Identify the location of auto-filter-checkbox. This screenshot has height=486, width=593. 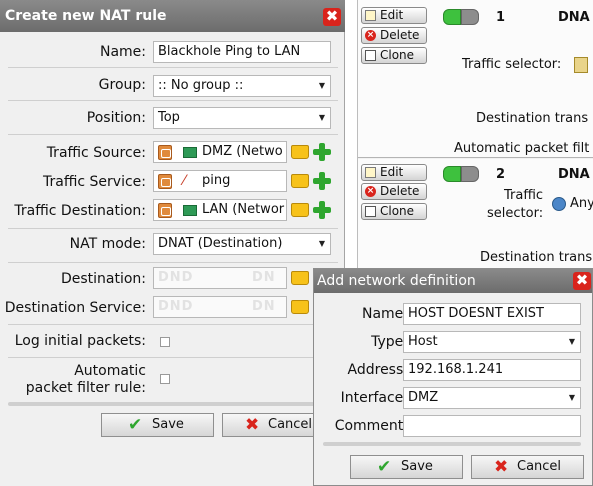
(165, 379).